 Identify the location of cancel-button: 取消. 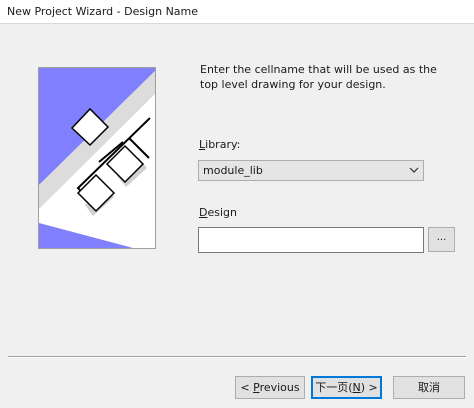
(429, 387).